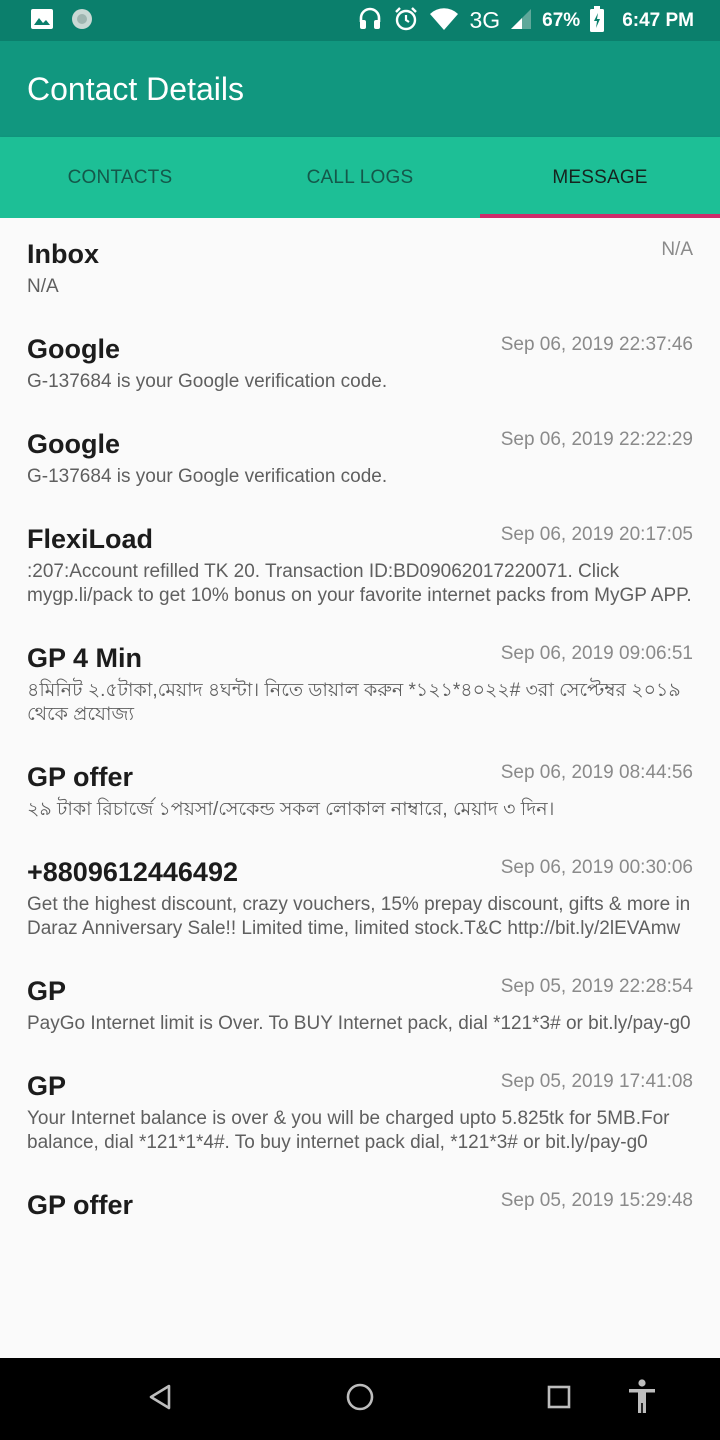 This screenshot has width=720, height=1440. I want to click on message-date: Sep 06, 2019 08:44:56, so click(596, 772).